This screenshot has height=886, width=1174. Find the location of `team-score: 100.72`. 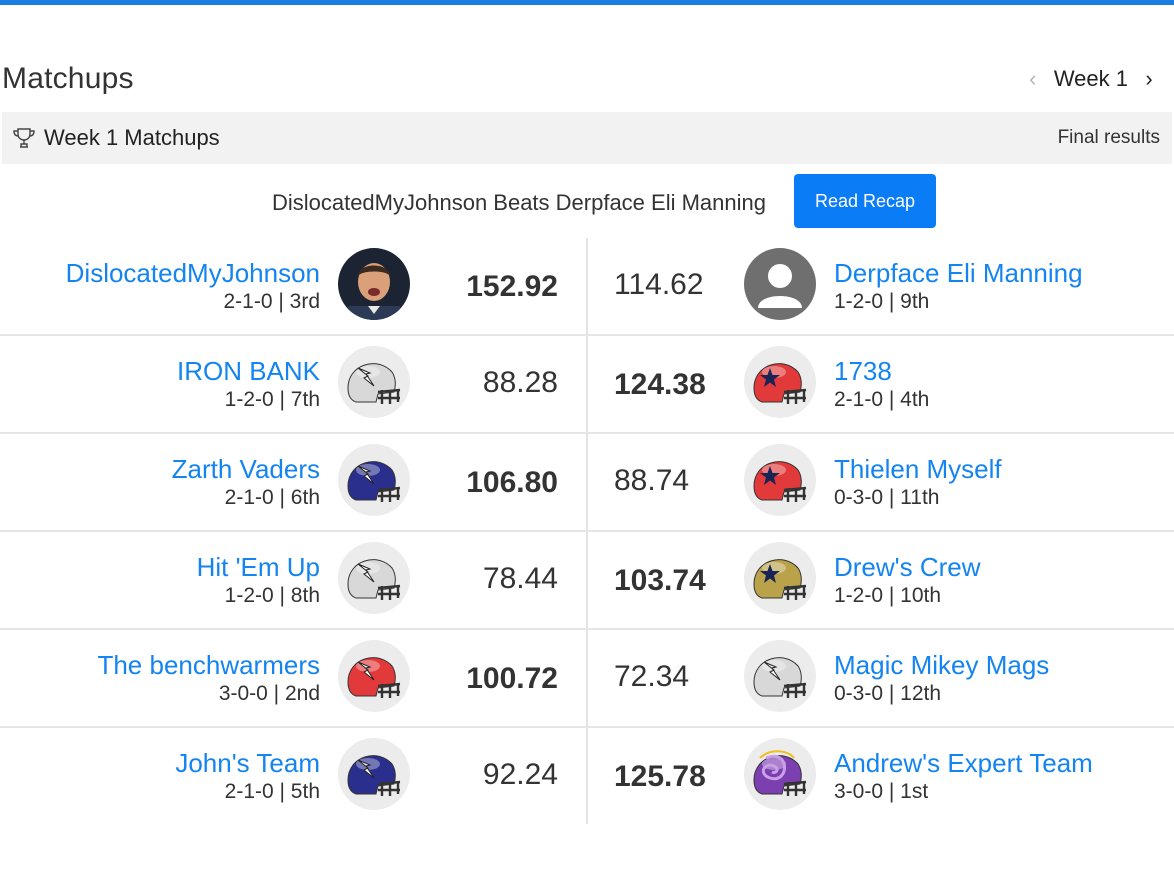

team-score: 100.72 is located at coordinates (512, 678).